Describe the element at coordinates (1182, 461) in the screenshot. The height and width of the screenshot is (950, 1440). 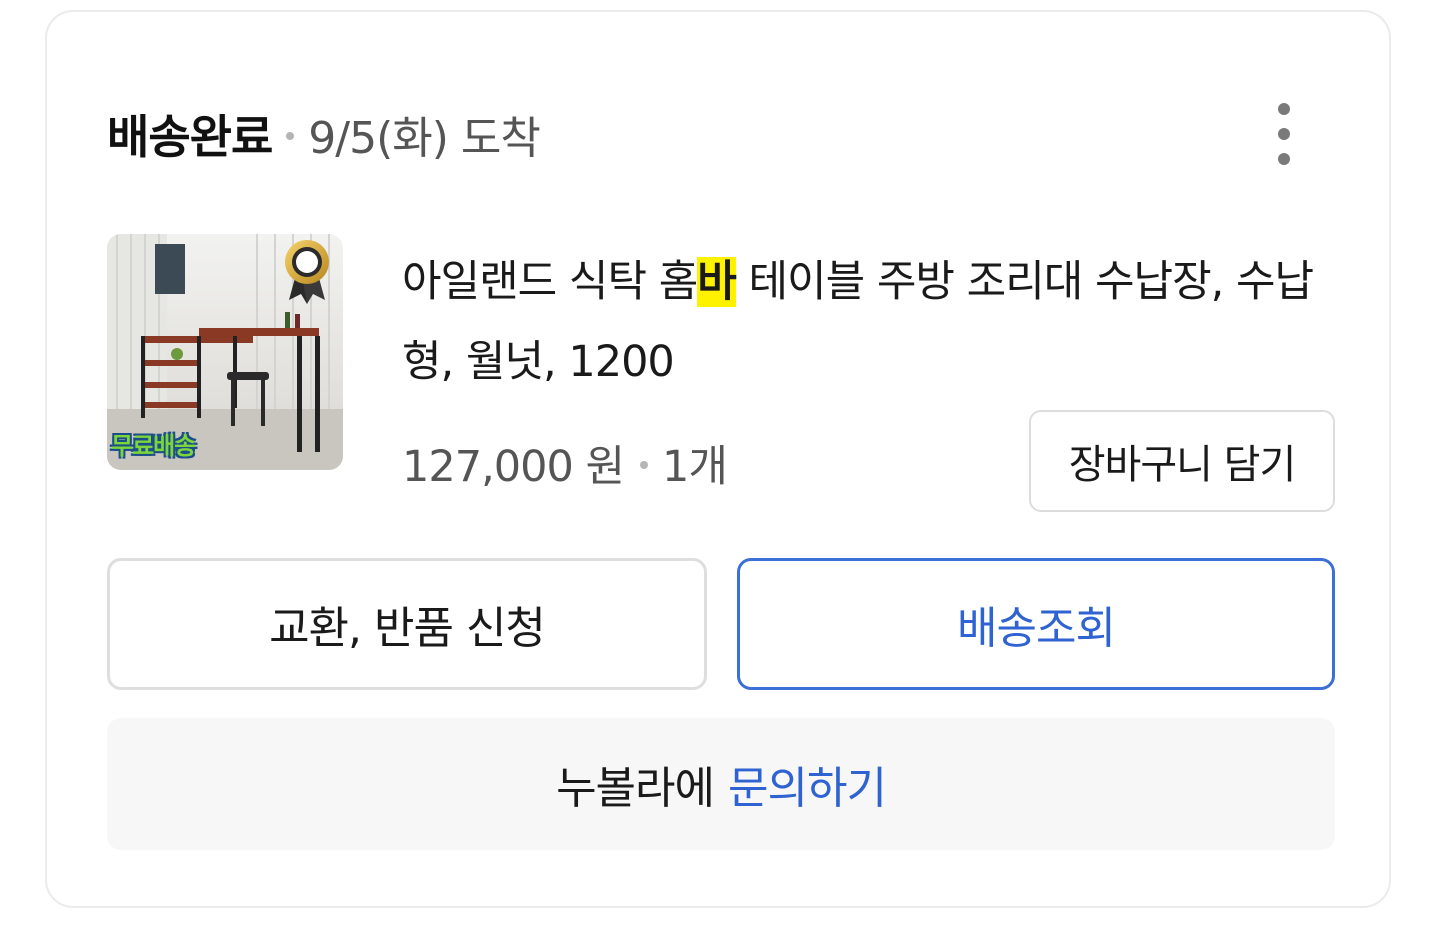
I see `add-to-cart-button: 장바구니 담기` at that location.